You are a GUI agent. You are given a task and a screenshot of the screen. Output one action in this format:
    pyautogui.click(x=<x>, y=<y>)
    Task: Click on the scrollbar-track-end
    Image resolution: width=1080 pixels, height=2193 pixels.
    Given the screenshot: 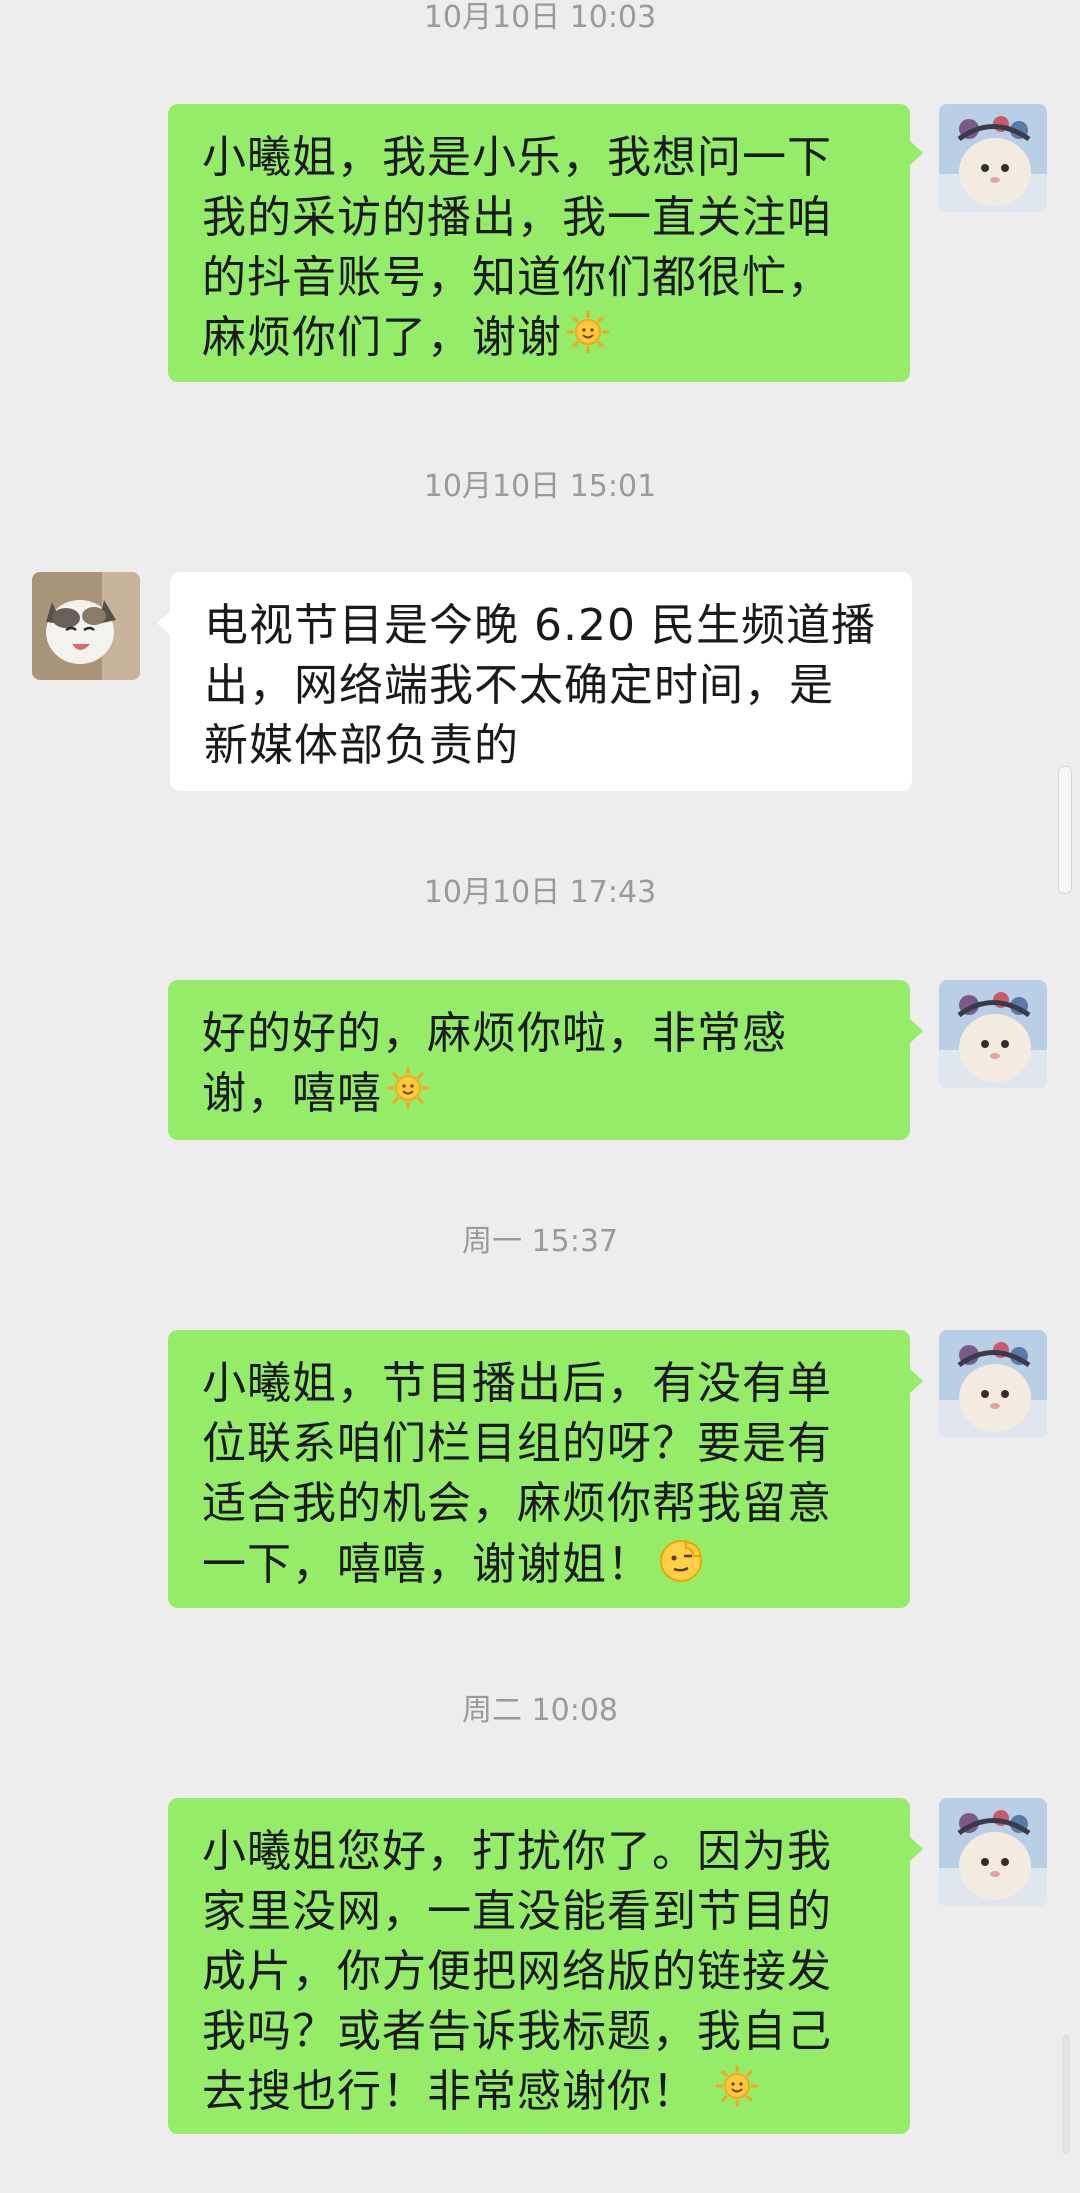 What is the action you would take?
    pyautogui.click(x=1066, y=2094)
    